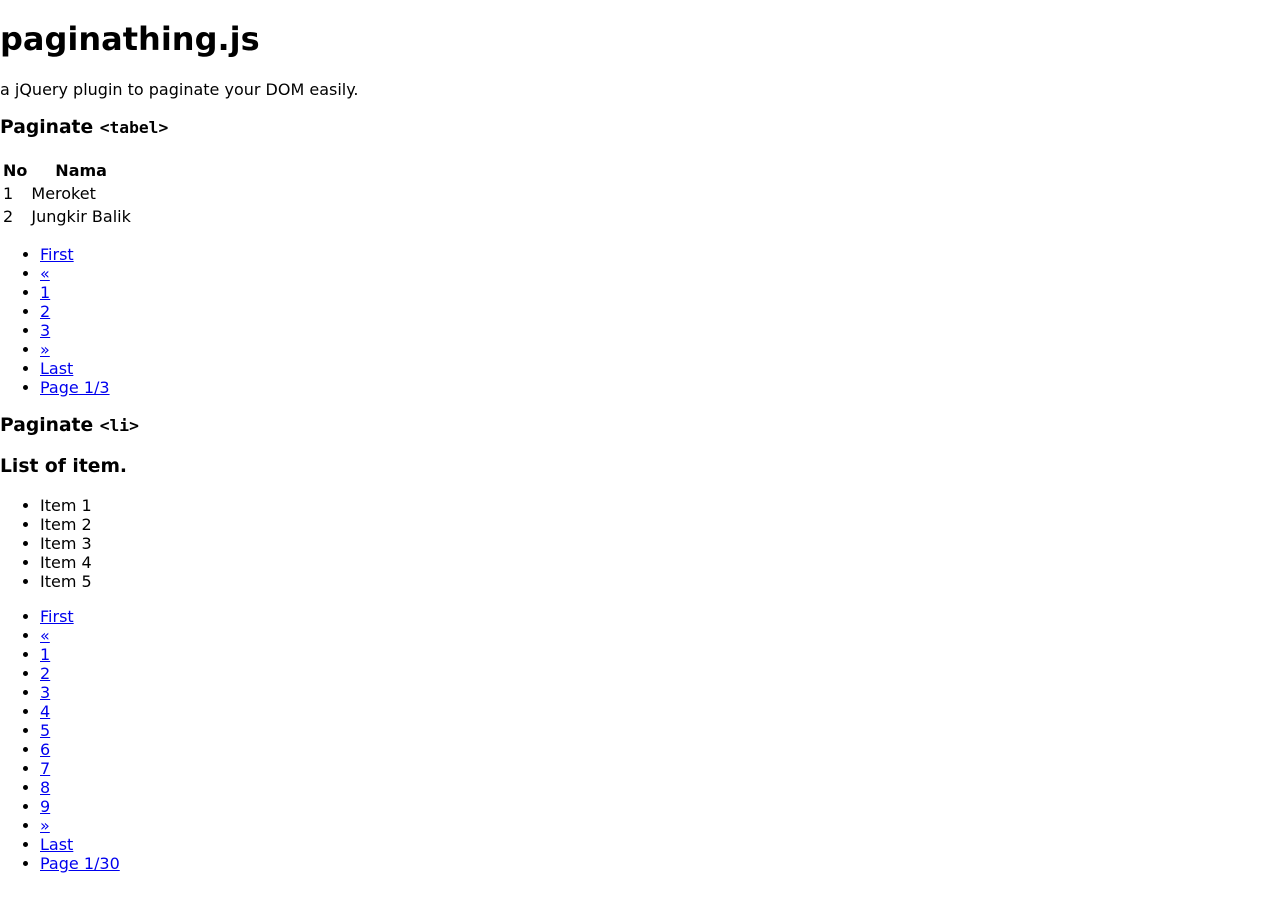 The width and height of the screenshot is (1280, 909). What do you see at coordinates (81, 170) in the screenshot?
I see `table-column-header-nama: Nama` at bounding box center [81, 170].